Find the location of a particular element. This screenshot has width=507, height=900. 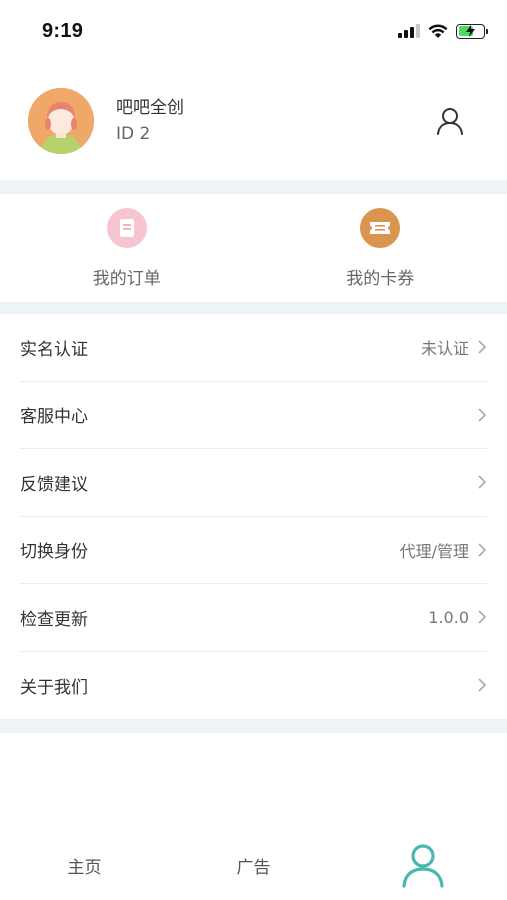

menu-item-label: 反馈建议 is located at coordinates (54, 484).